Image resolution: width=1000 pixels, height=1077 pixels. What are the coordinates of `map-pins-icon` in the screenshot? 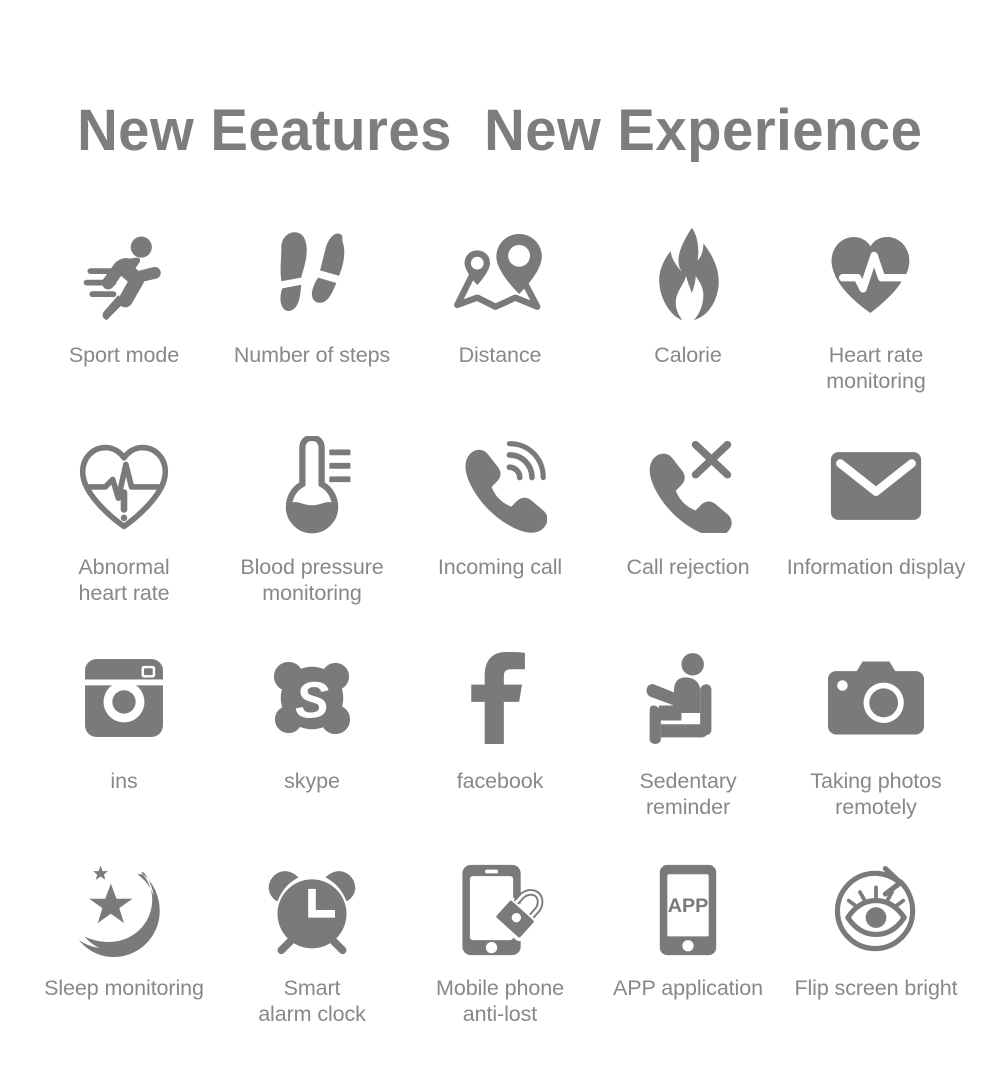 It's located at (500, 274).